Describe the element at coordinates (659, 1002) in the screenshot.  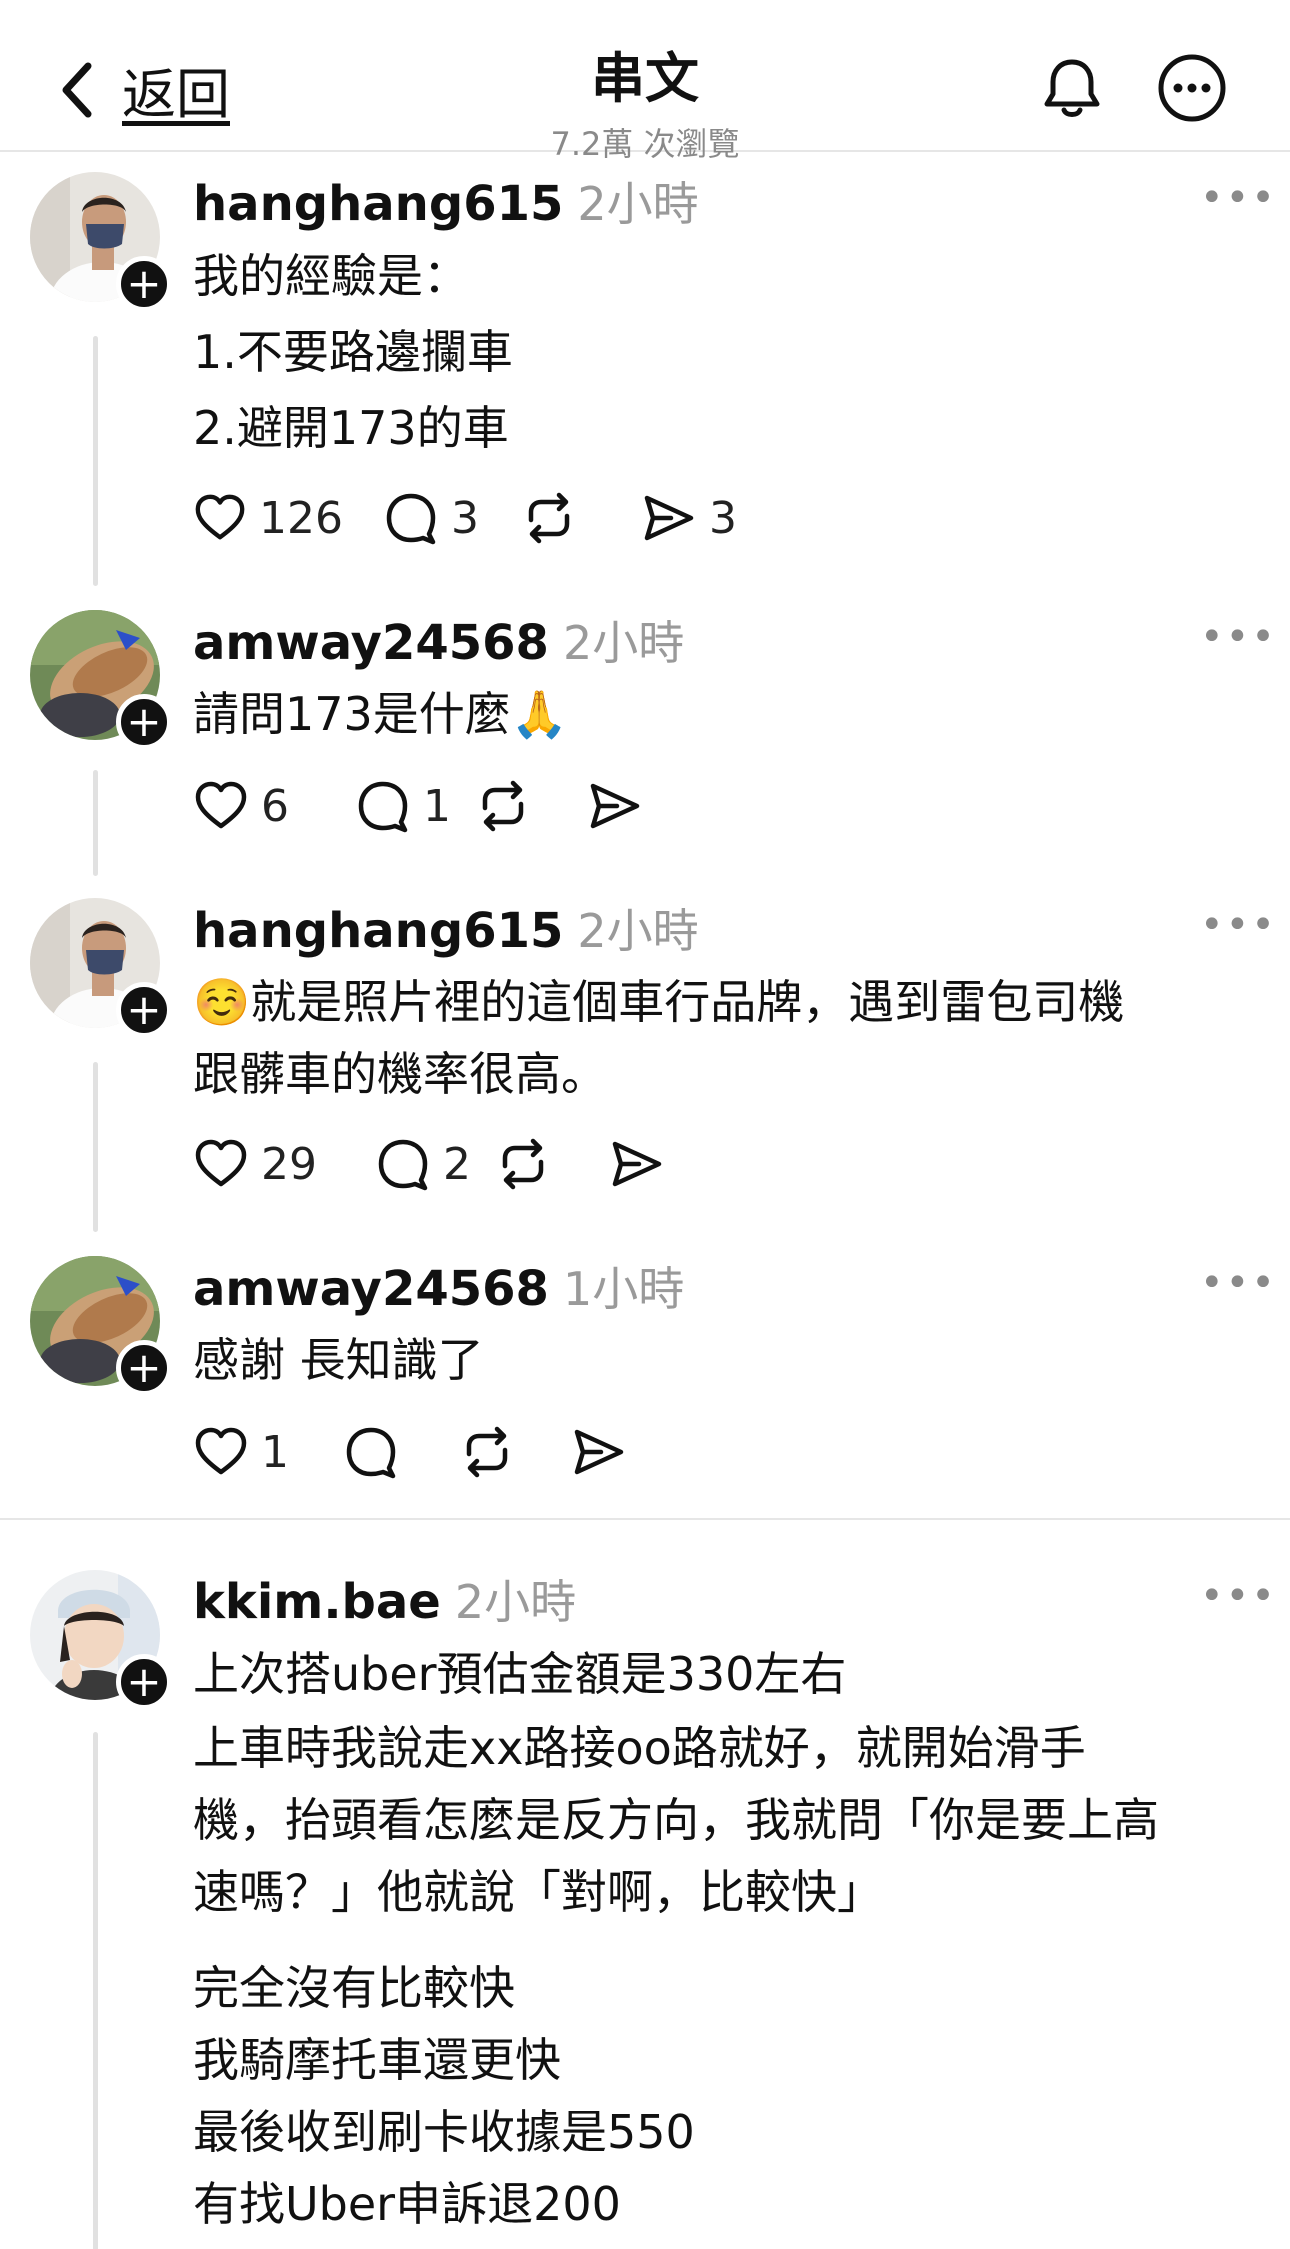
I see `text-line: ☺️就是照片裡的這個車行品牌，遇到雷包司機` at that location.